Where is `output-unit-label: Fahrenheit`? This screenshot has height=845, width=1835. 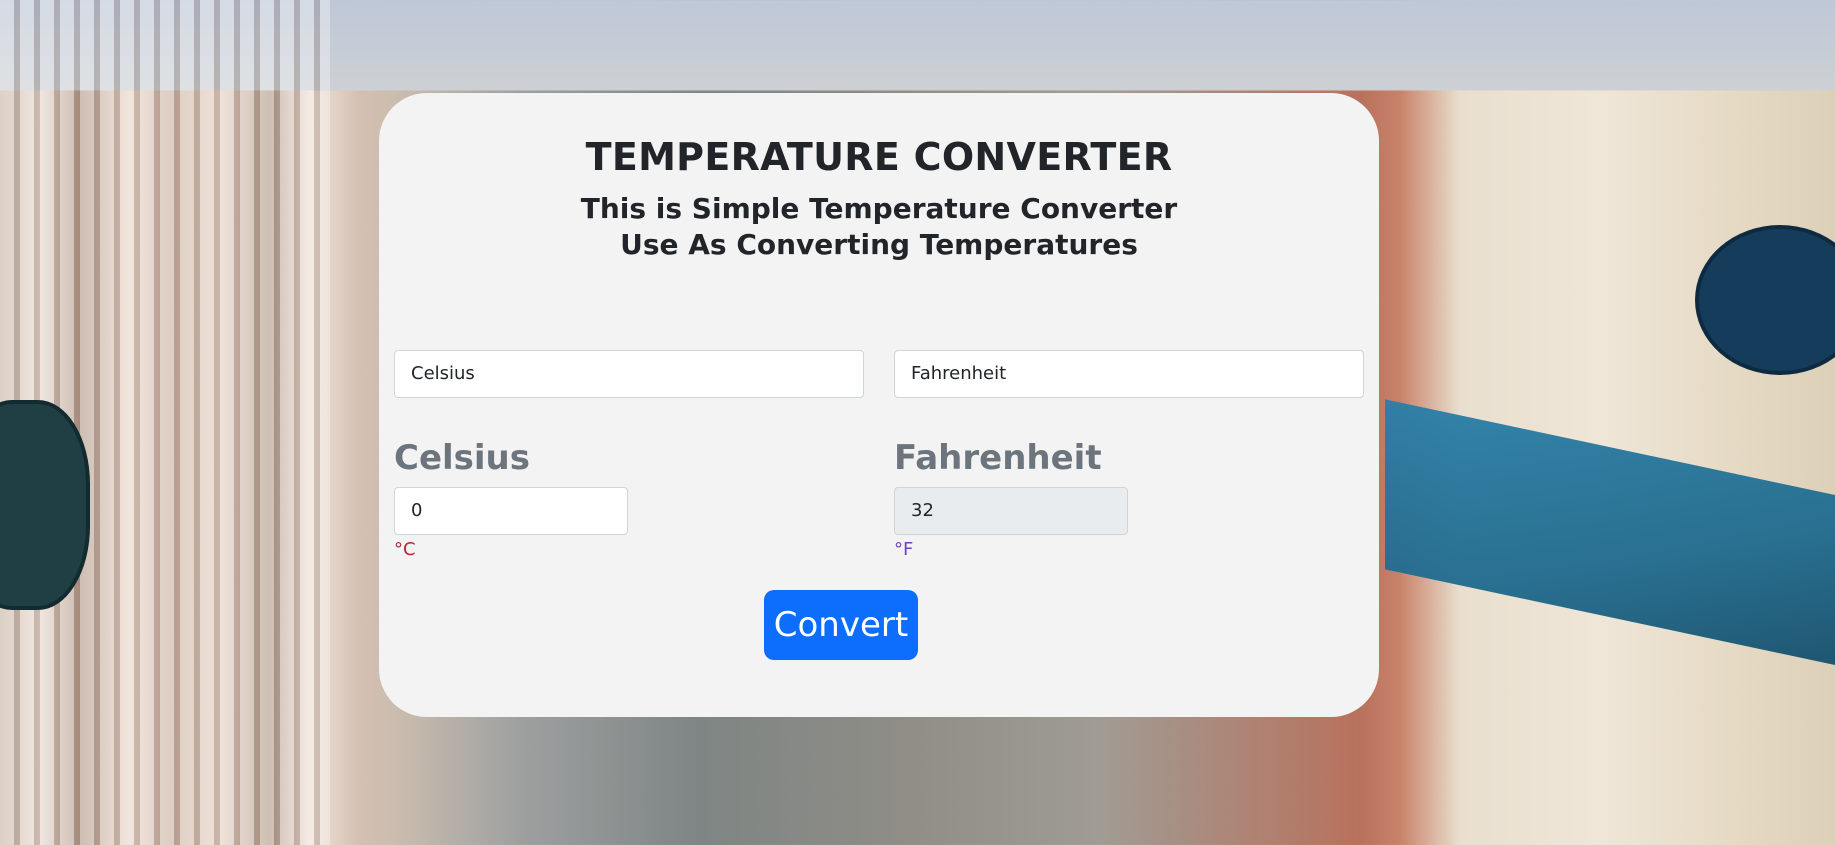
output-unit-label: Fahrenheit is located at coordinates (998, 458).